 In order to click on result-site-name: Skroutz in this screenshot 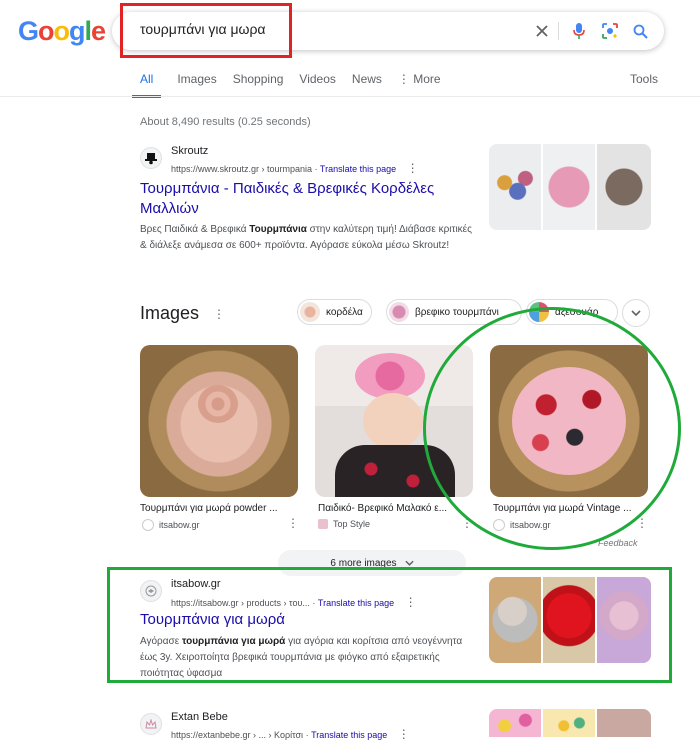, I will do `click(190, 151)`.